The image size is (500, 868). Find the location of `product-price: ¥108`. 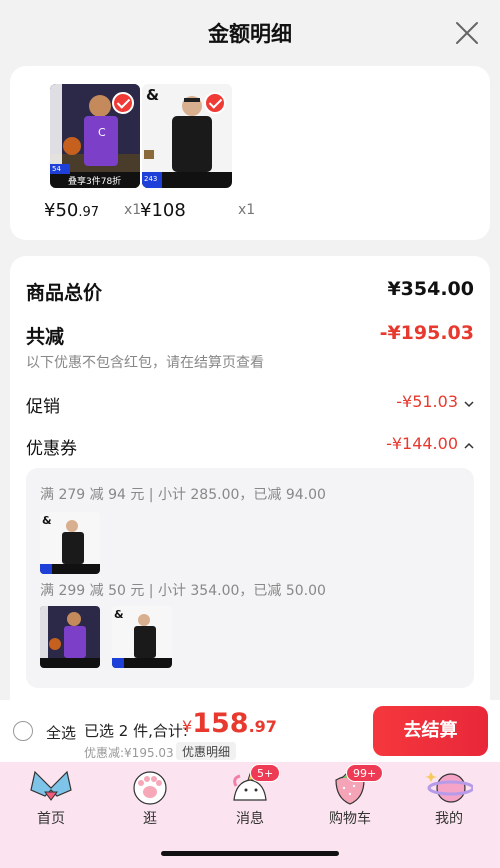

product-price: ¥108 is located at coordinates (163, 210).